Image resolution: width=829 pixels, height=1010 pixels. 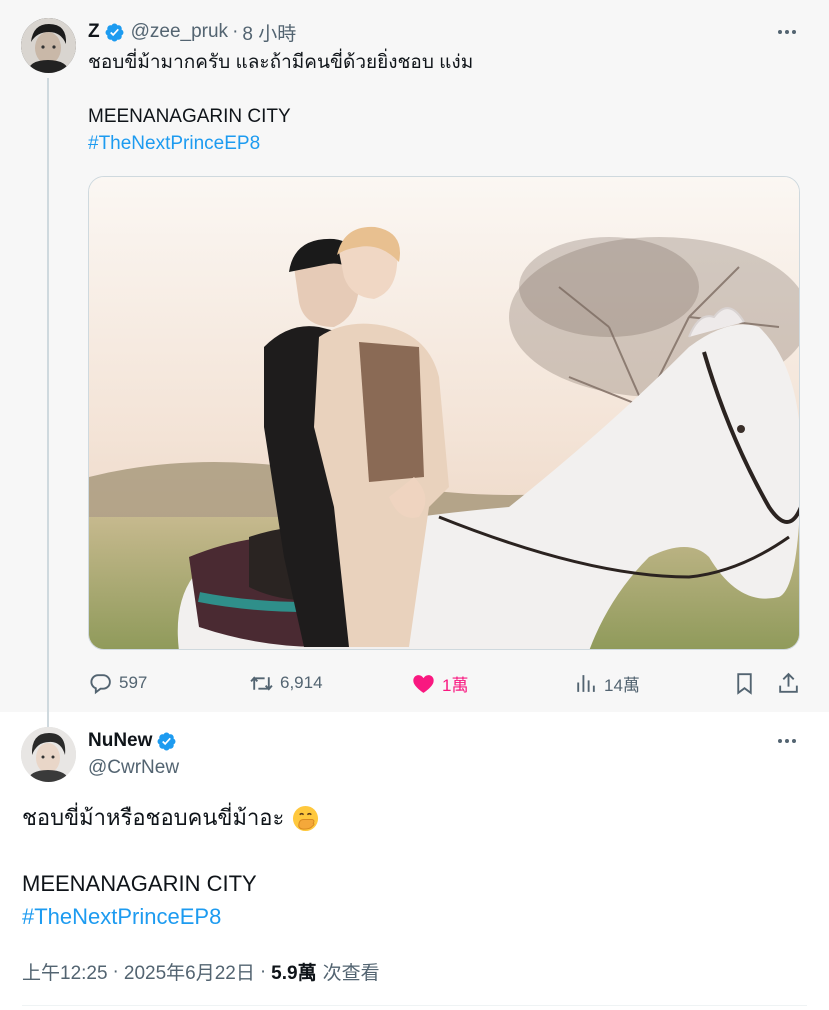 I want to click on reply-button: 597, so click(x=117, y=683).